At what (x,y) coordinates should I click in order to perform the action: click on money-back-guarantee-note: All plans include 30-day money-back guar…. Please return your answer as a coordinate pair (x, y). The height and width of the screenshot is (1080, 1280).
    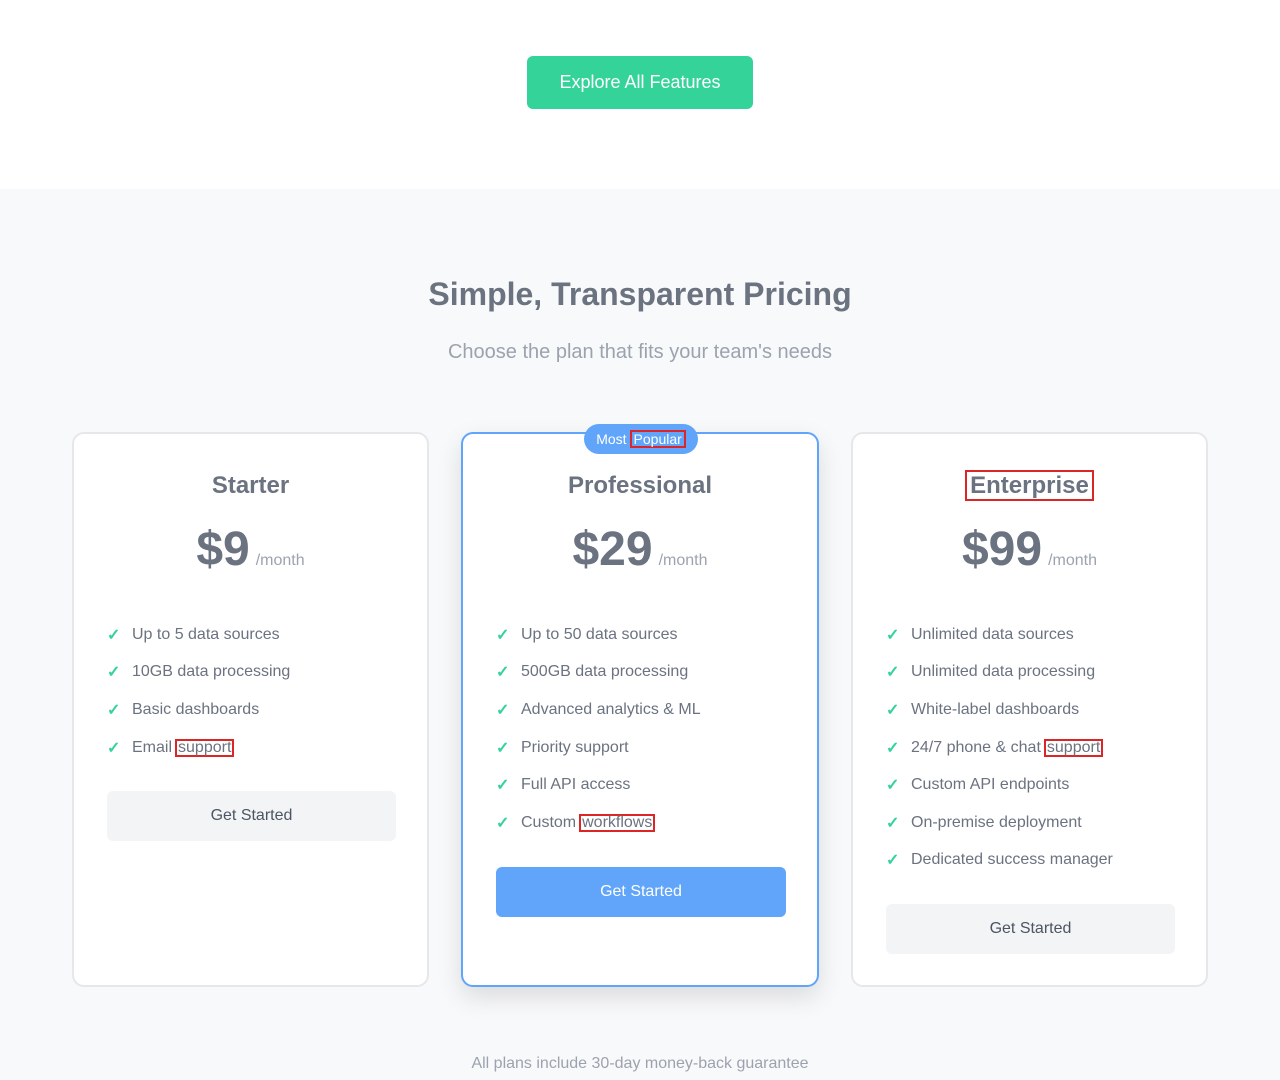
    Looking at the image, I should click on (640, 1063).